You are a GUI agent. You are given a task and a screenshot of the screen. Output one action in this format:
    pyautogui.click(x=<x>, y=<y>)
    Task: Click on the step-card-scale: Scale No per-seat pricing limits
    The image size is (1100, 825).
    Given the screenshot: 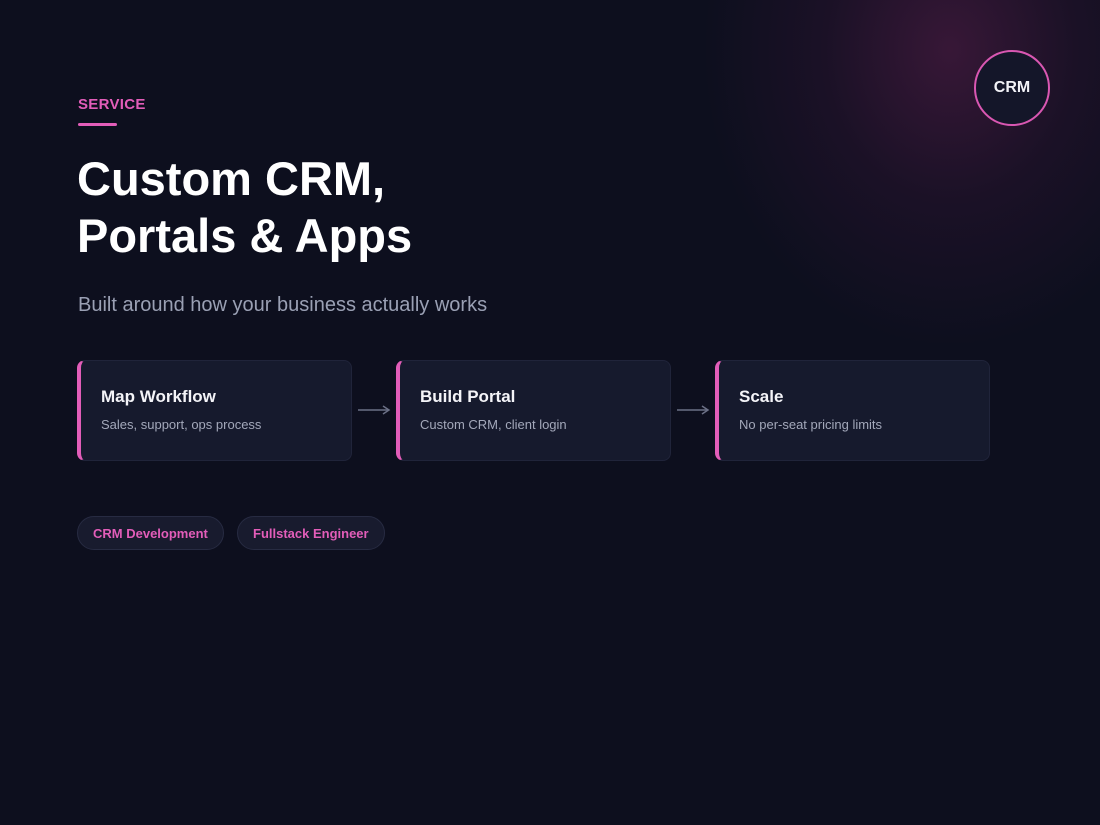 What is the action you would take?
    pyautogui.click(x=852, y=410)
    